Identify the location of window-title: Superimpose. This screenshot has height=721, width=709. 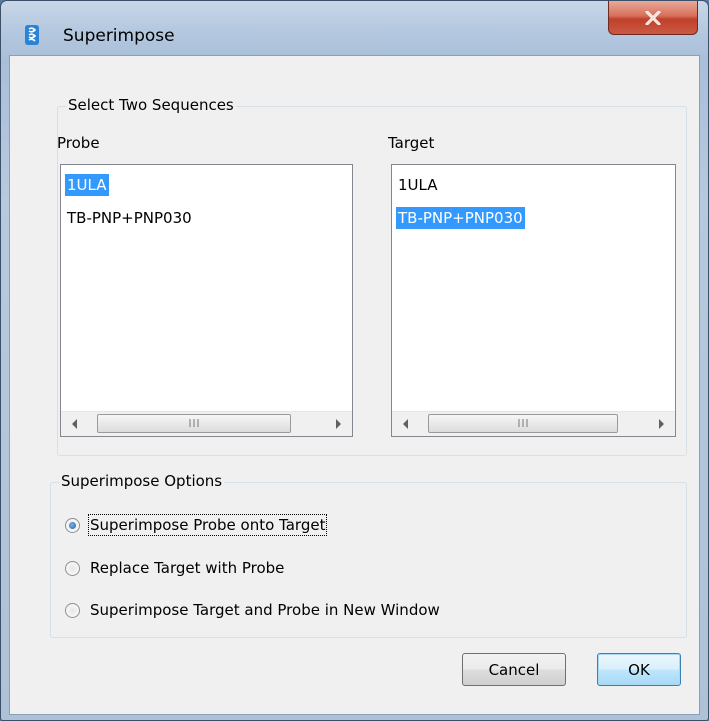
(119, 36).